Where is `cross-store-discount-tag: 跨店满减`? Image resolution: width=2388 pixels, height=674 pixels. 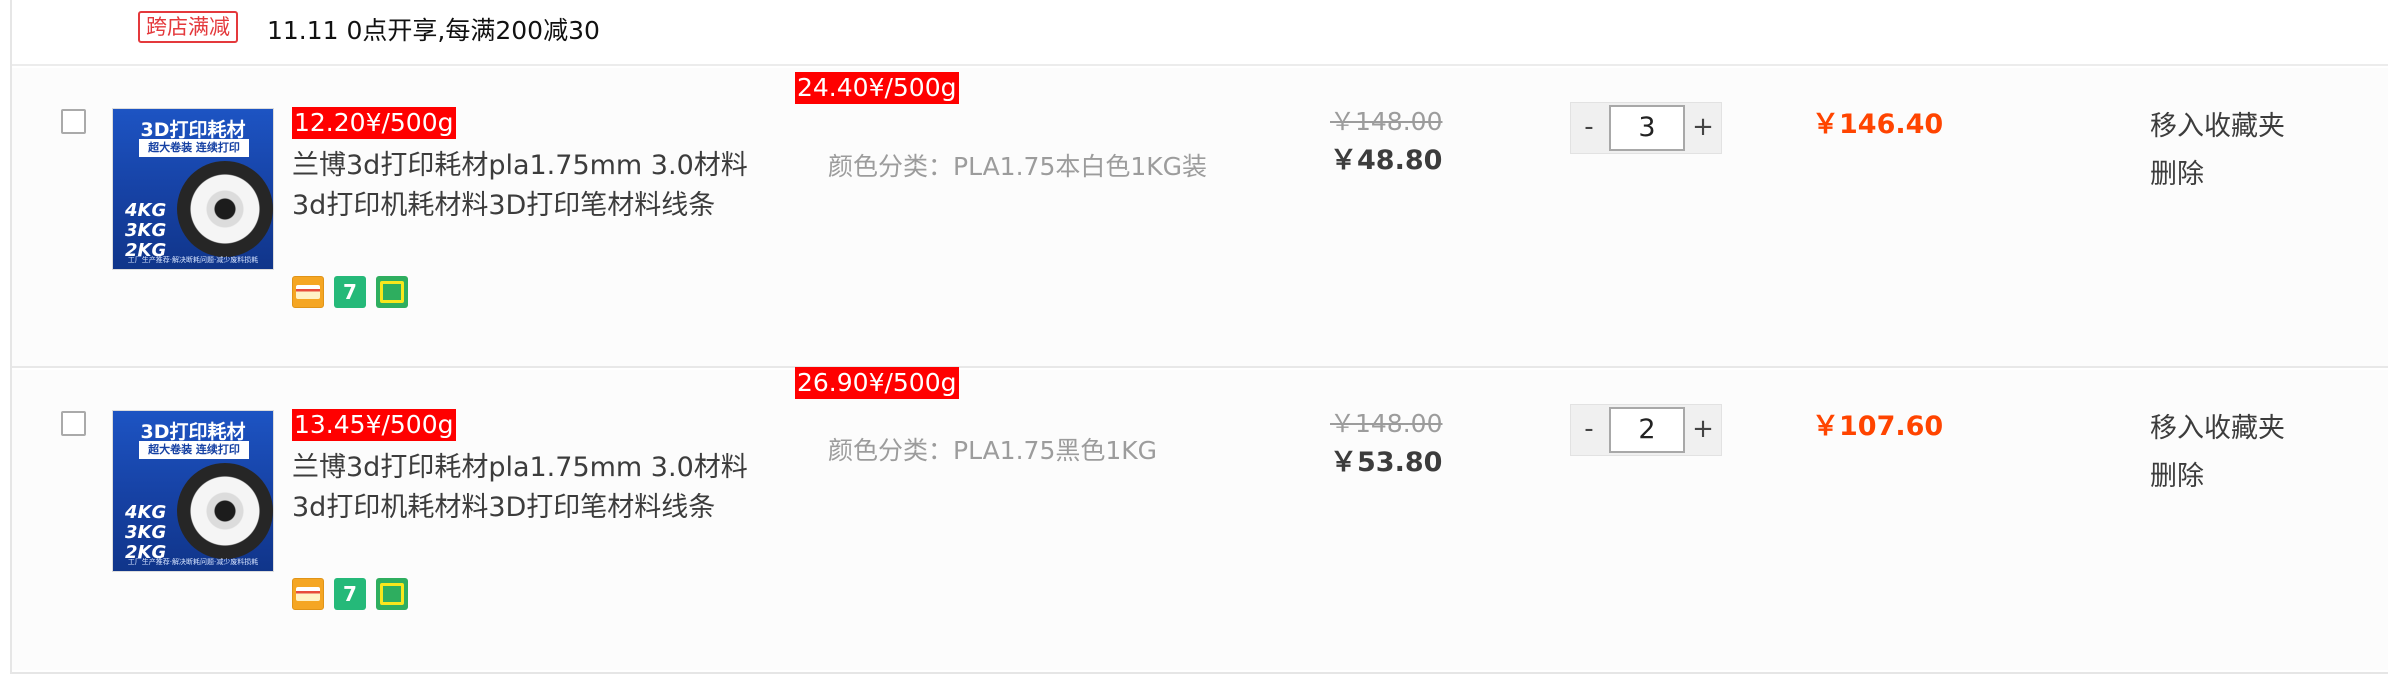 cross-store-discount-tag: 跨店满减 is located at coordinates (188, 27).